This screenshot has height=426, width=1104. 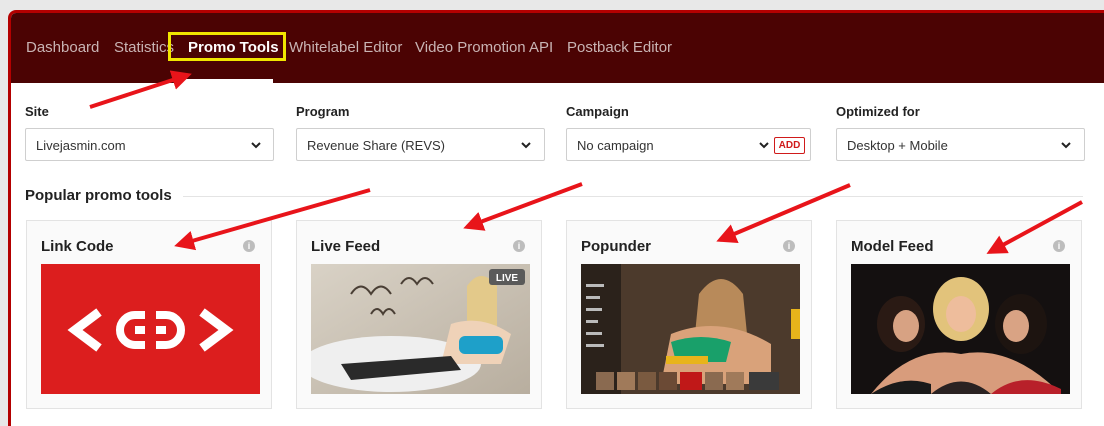 What do you see at coordinates (144, 47) in the screenshot?
I see `nav-statistics: Statistics` at bounding box center [144, 47].